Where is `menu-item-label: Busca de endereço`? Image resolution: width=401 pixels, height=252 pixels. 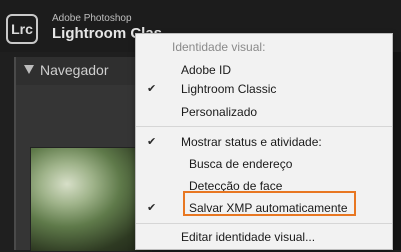
menu-item-label: Busca de endereço is located at coordinates (241, 164).